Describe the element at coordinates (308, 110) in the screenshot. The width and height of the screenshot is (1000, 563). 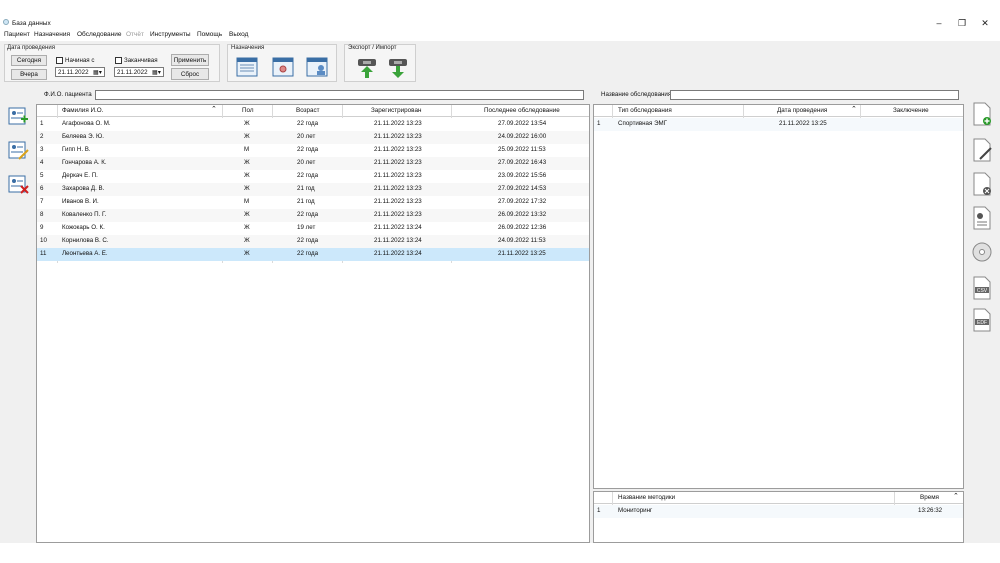
I see `col-age-header: Возраст` at that location.